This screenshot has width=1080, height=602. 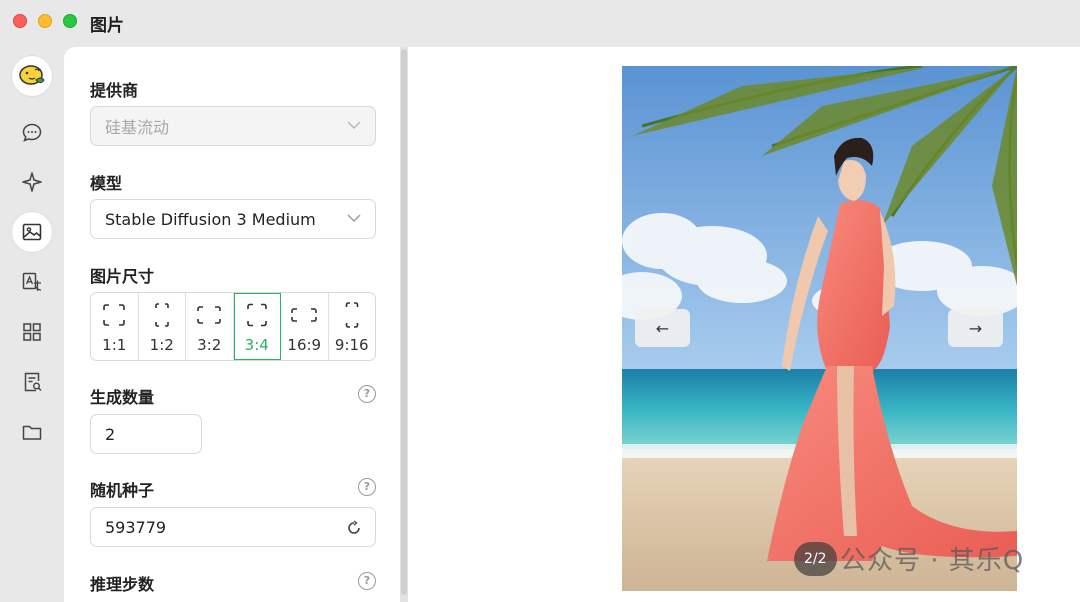 I want to click on size-label: 9:16, so click(x=351, y=345).